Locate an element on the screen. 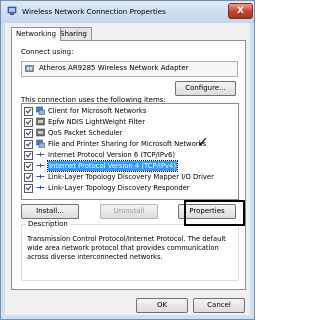 Image resolution: width=320 pixels, height=320 pixels. item-label: Internet Protocol Version 4 (TCP/IPv4) is located at coordinates (112, 166).